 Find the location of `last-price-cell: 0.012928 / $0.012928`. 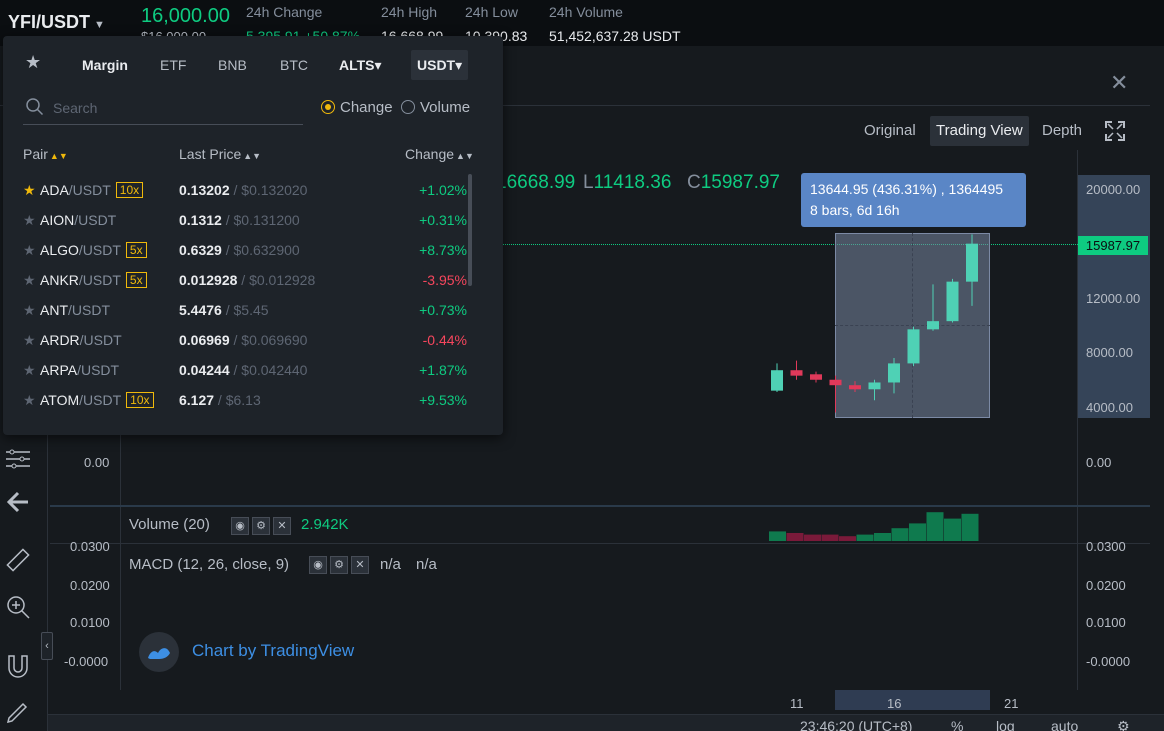

last-price-cell: 0.012928 / $0.012928 is located at coordinates (247, 280).